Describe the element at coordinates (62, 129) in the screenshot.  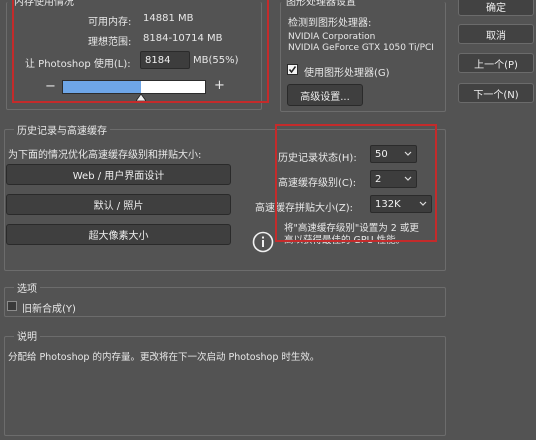
I see `history-section-title: 历史记录与高速缓存` at that location.